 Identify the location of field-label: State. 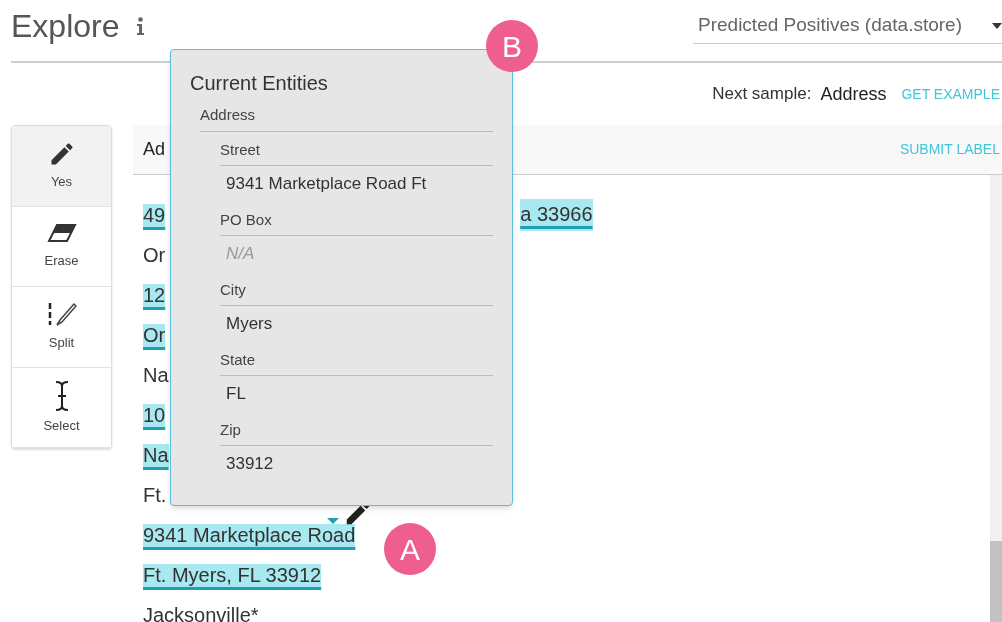
(356, 359).